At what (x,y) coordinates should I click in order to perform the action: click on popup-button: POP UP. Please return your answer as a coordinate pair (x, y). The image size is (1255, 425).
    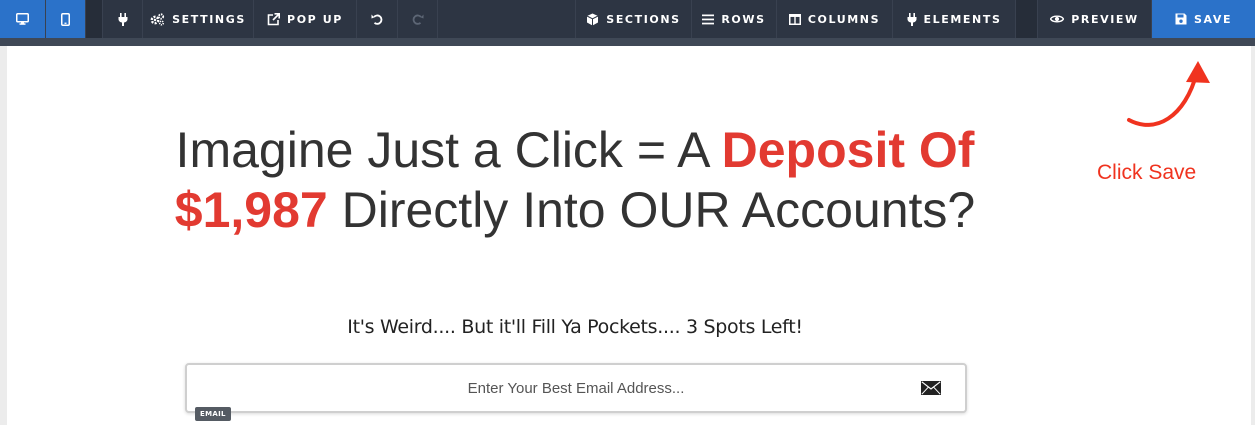
    Looking at the image, I should click on (305, 19).